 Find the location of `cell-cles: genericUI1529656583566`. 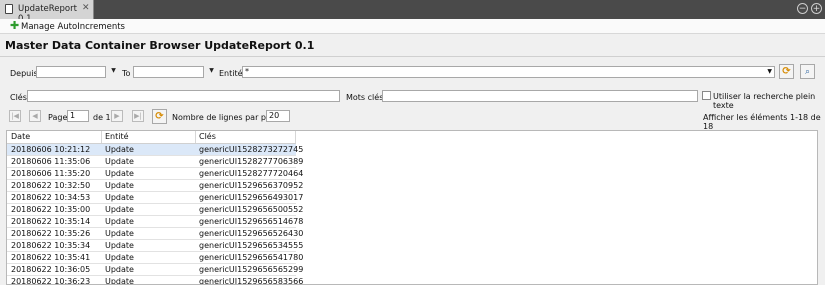

cell-cles: genericUI1529656583566 is located at coordinates (251, 281).